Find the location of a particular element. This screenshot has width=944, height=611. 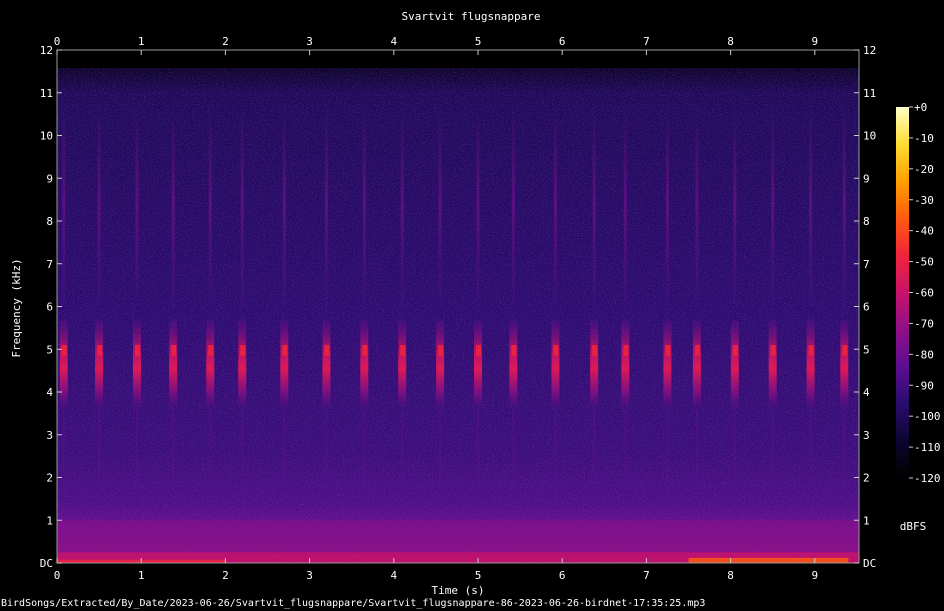

x-tick-label: 5 is located at coordinates (478, 575).